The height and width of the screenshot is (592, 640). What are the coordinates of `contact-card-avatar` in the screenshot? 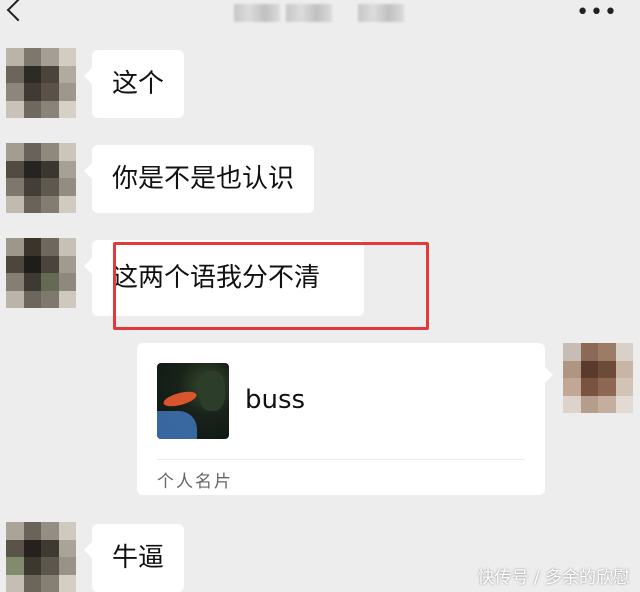 It's located at (193, 401).